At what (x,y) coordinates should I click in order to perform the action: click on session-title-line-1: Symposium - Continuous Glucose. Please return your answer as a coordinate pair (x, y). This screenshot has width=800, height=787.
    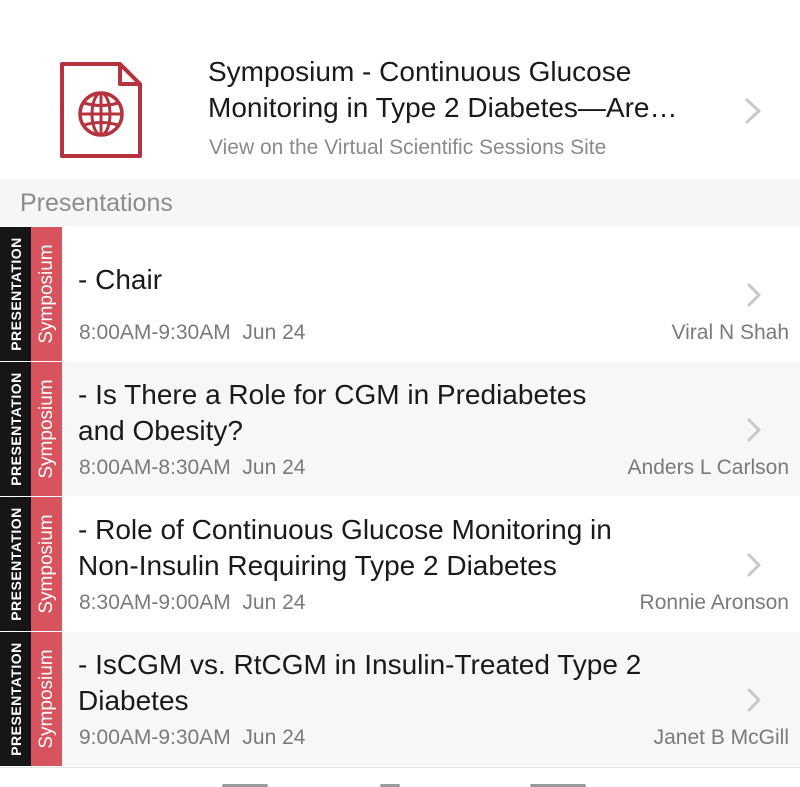
    Looking at the image, I should click on (420, 71).